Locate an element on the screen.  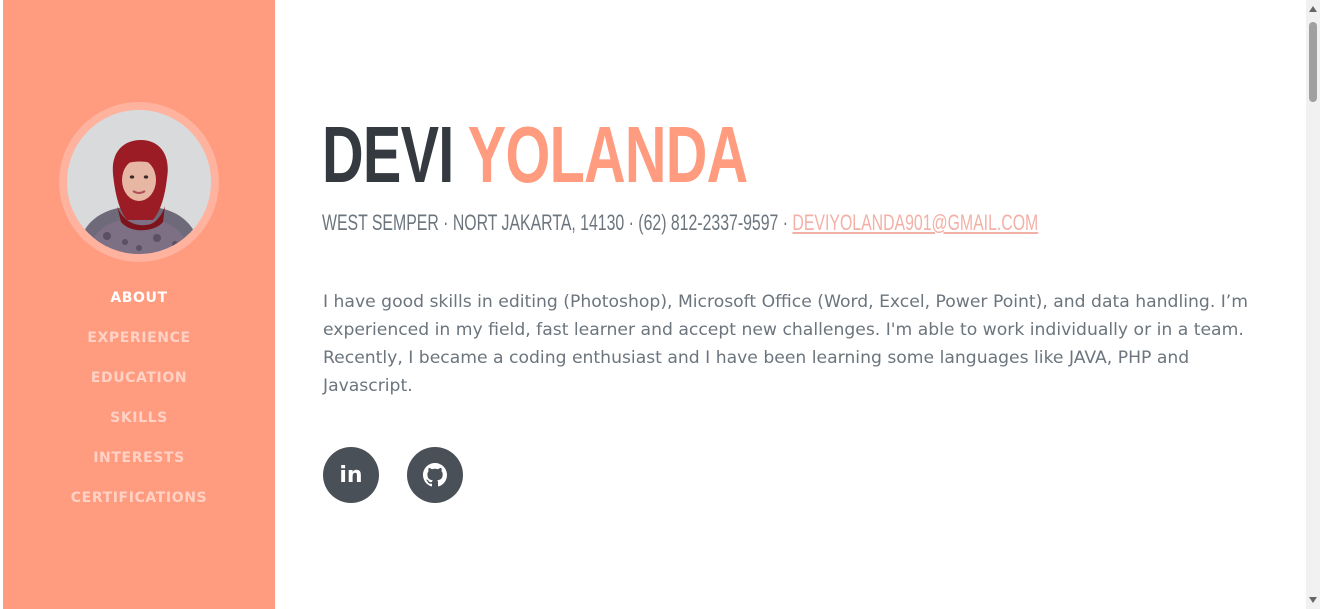
linkedin-button: in is located at coordinates (351, 475).